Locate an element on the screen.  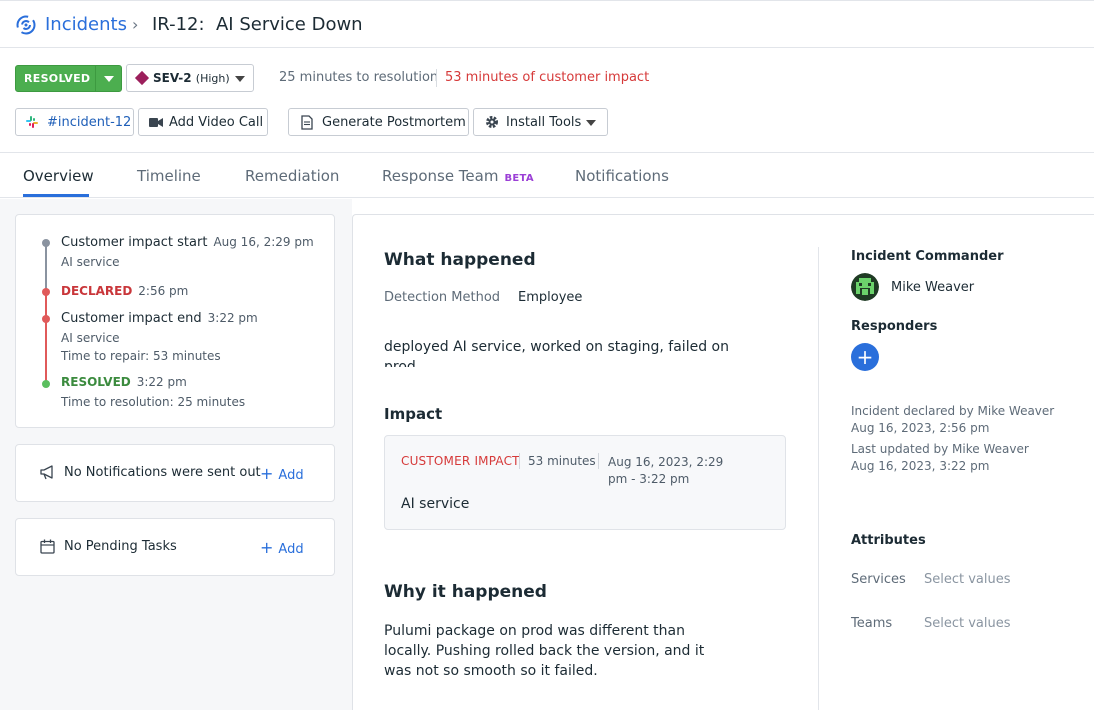
declared-by: Incident declared by Mike Weaver is located at coordinates (953, 411).